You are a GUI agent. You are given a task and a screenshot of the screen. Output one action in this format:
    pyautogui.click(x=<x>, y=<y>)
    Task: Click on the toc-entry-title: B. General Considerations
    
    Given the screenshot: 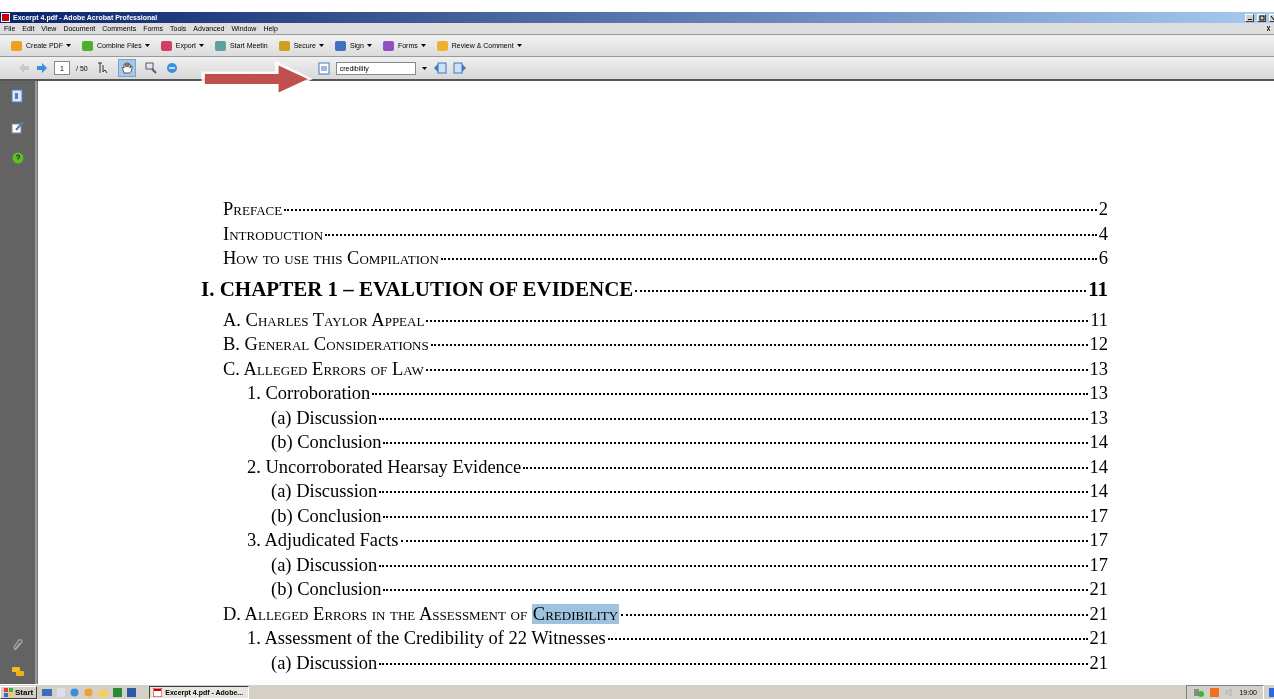 What is the action you would take?
    pyautogui.click(x=326, y=344)
    